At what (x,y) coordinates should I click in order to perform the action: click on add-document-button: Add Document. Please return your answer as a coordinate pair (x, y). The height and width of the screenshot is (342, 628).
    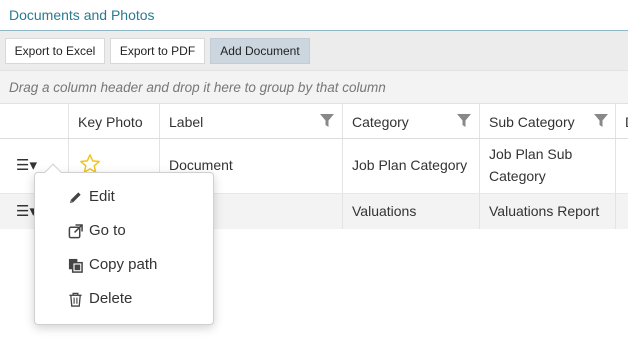
    Looking at the image, I should click on (260, 51).